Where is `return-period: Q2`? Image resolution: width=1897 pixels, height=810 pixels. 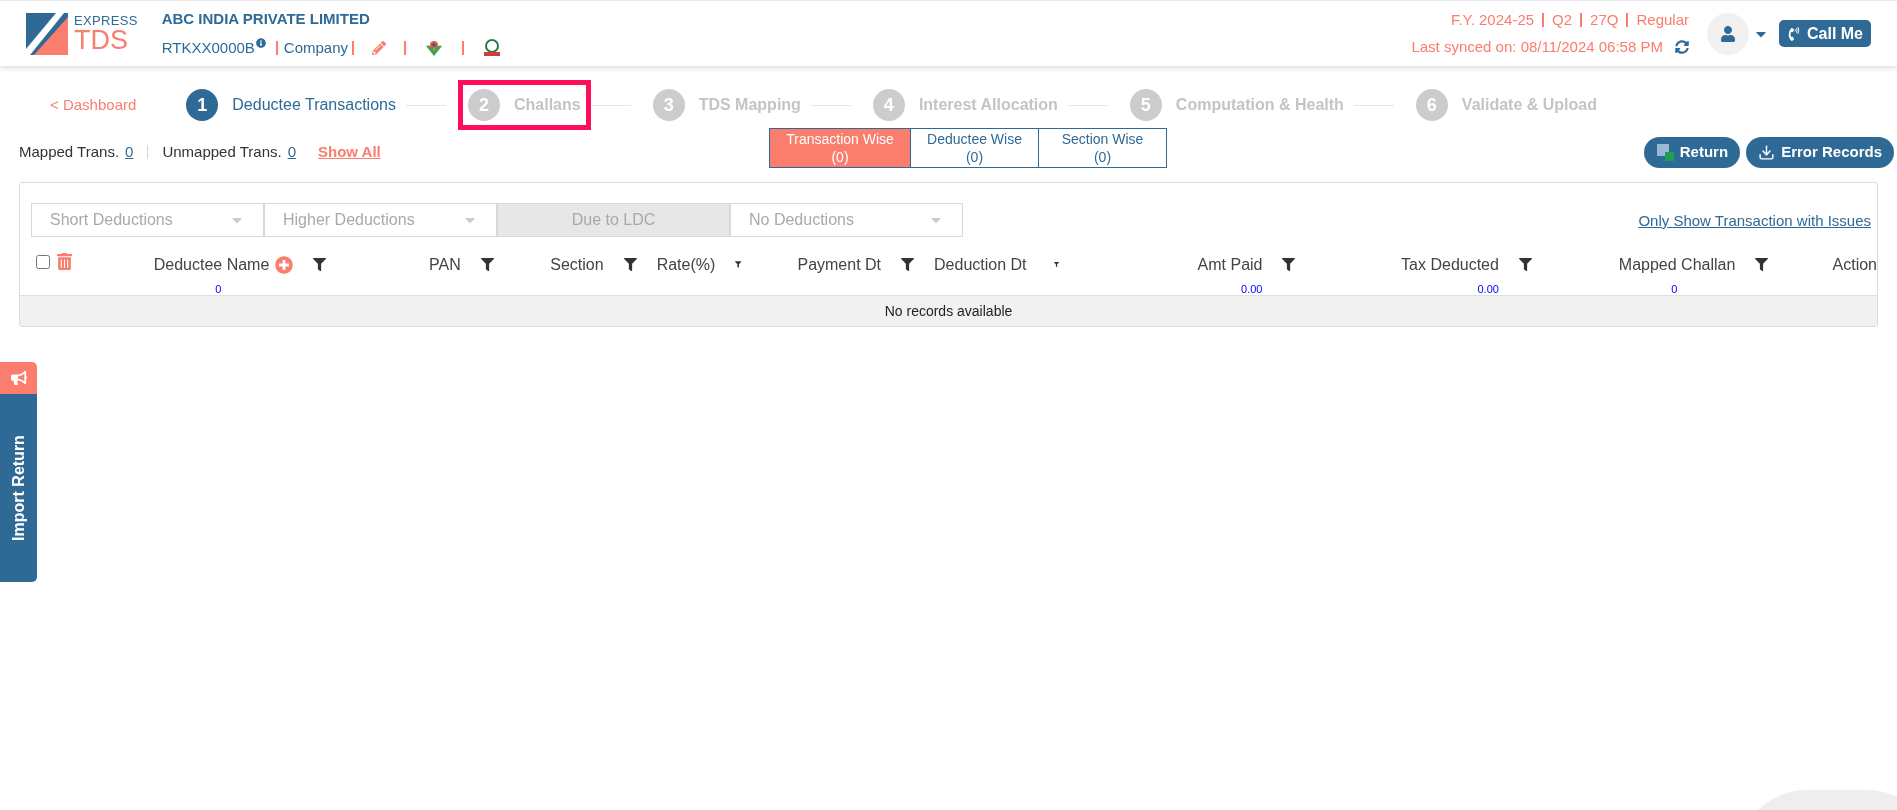 return-period: Q2 is located at coordinates (1562, 20).